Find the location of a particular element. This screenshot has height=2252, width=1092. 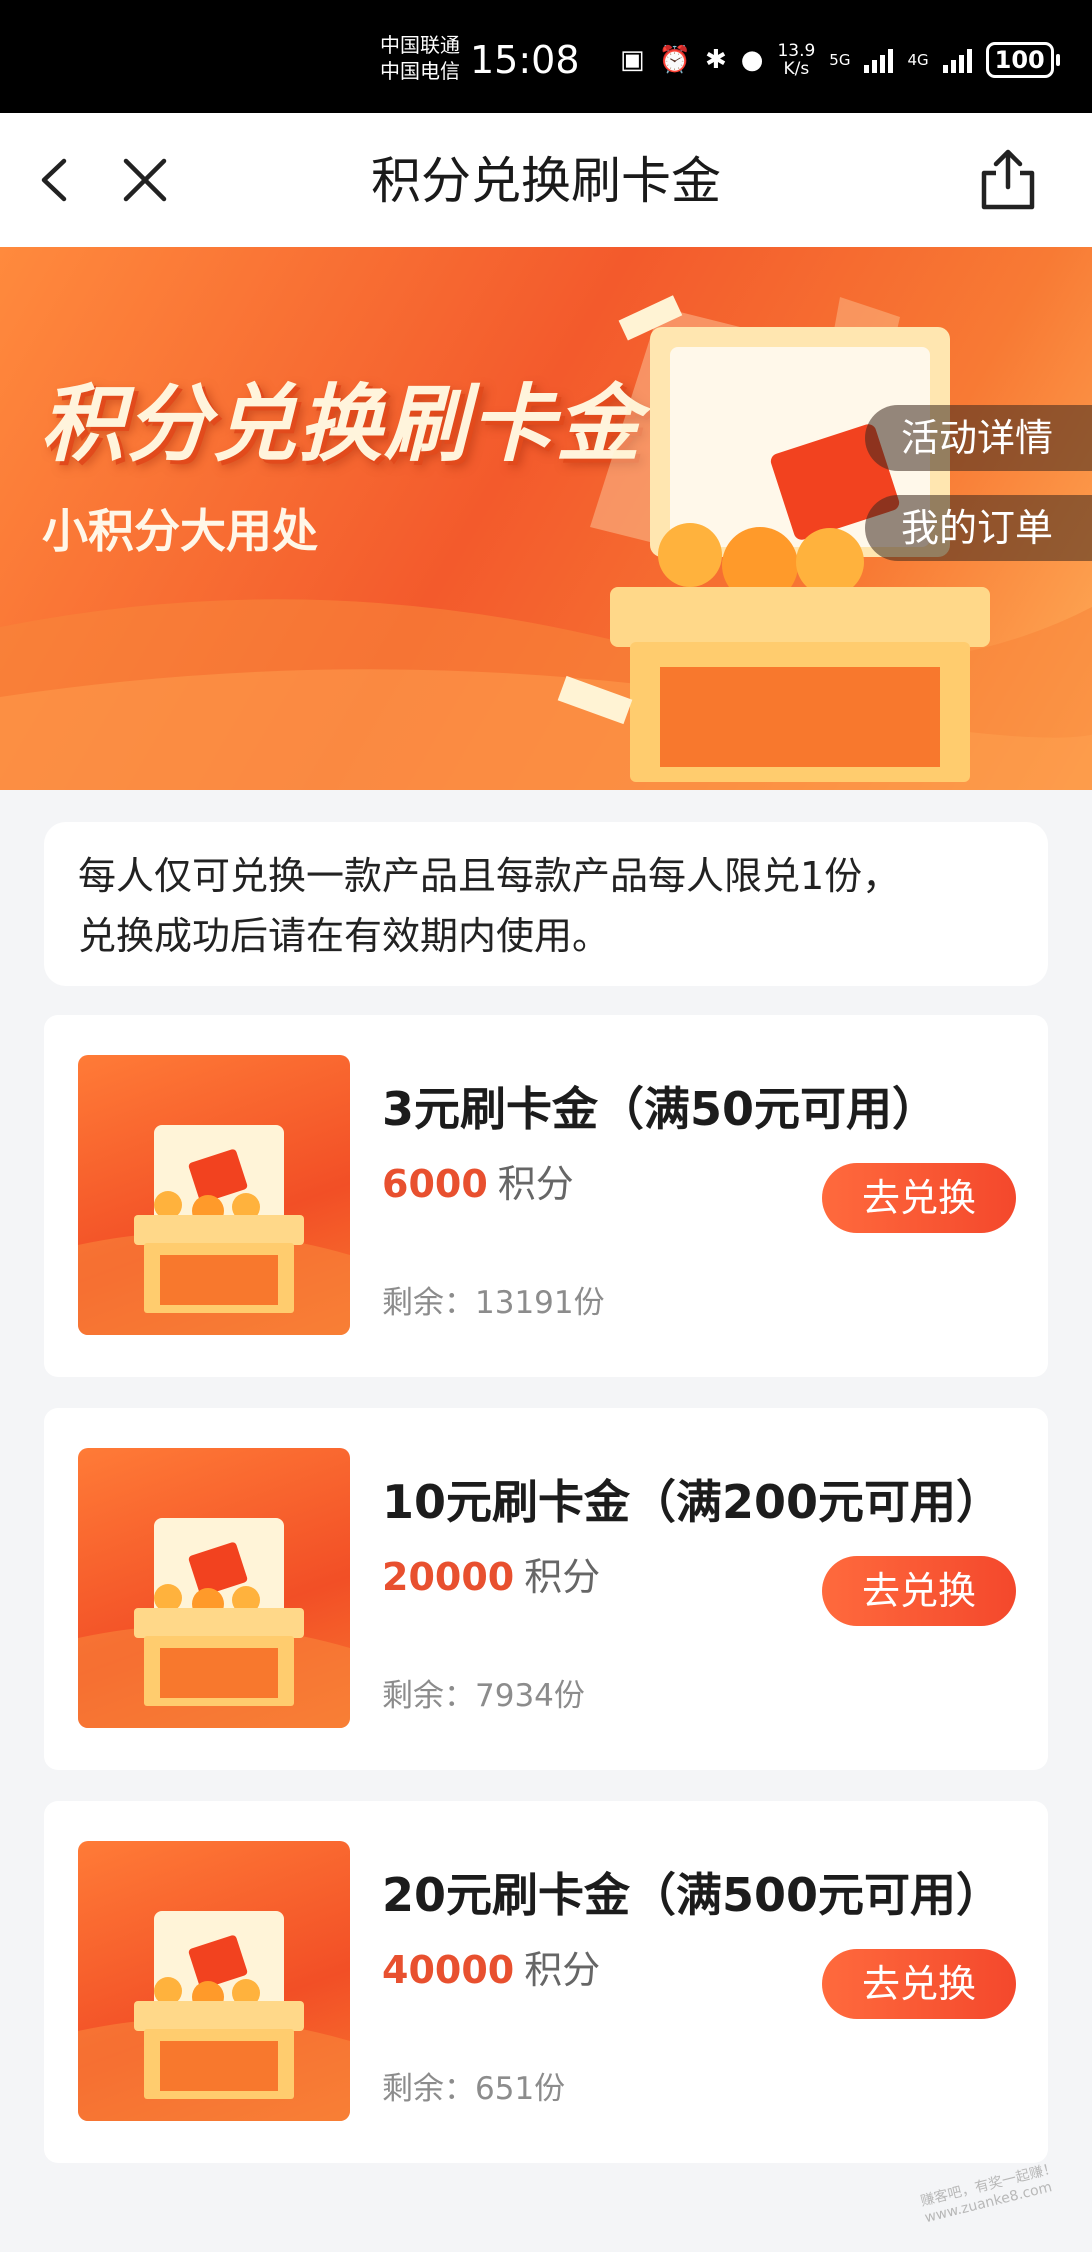

notice-line-1: 每人仅可兑换一款产品且每款产品每人限兑1份， is located at coordinates (489, 876).